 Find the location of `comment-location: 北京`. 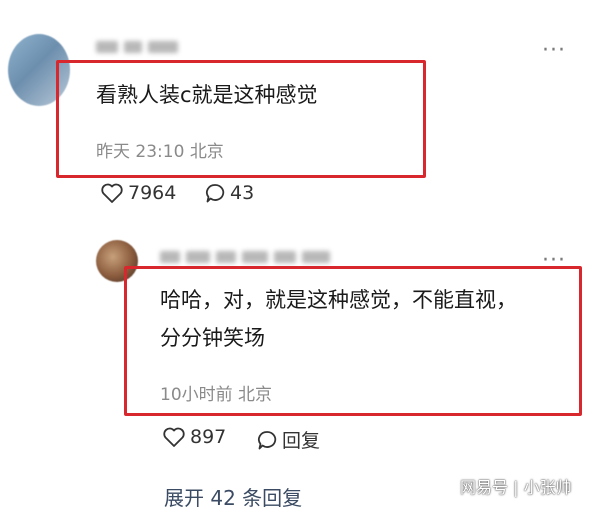

comment-location: 北京 is located at coordinates (206, 152).